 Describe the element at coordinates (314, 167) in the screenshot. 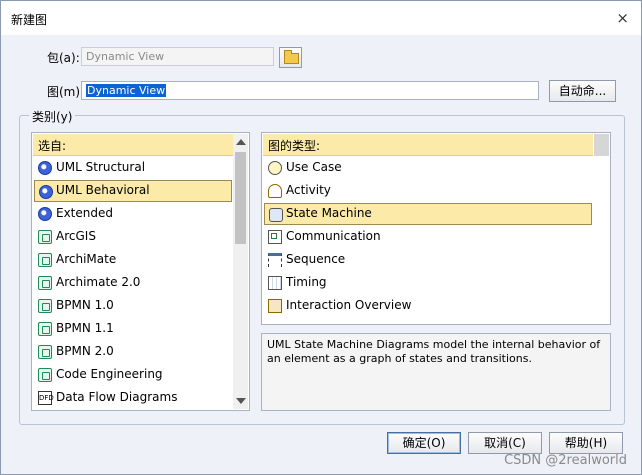

I see `list-item-label: Use Case` at that location.